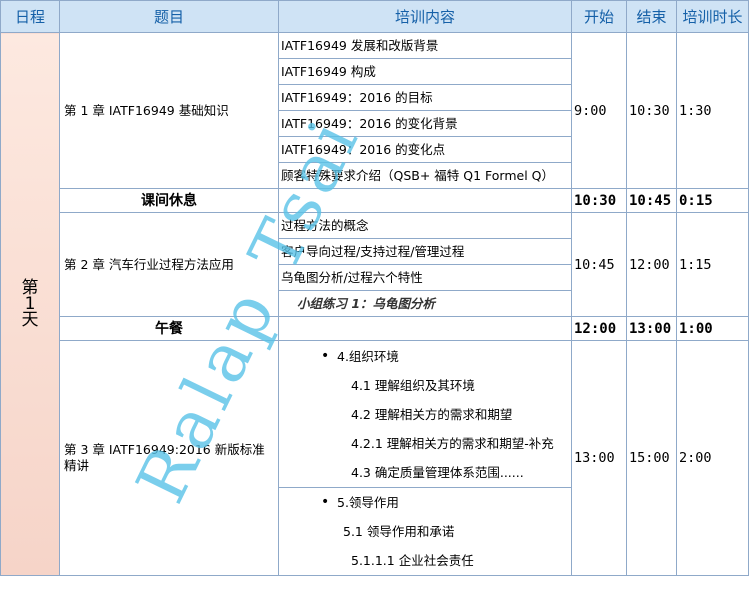 This screenshot has height=590, width=752. What do you see at coordinates (425, 503) in the screenshot?
I see `ch3-bullet-2: 5.领导作用` at bounding box center [425, 503].